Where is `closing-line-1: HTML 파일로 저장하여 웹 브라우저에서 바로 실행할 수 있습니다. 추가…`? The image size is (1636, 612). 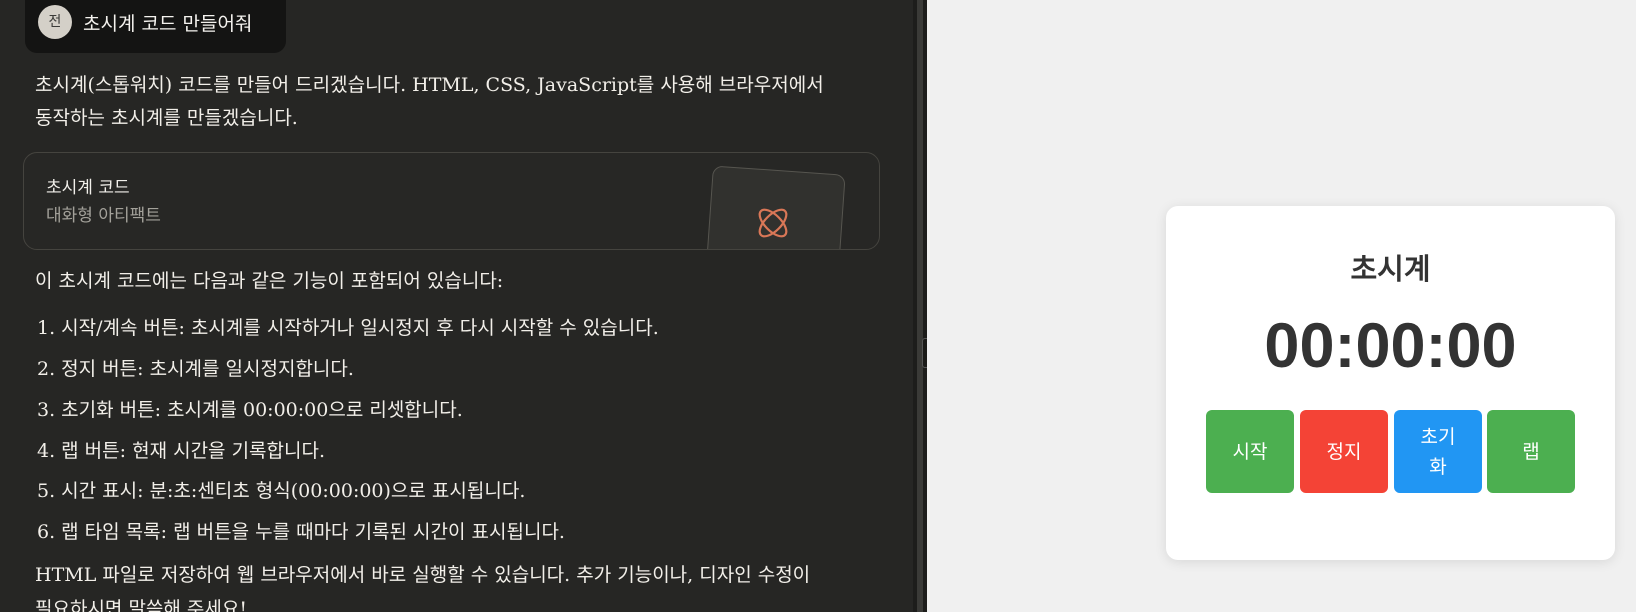
closing-line-1: HTML 파일로 저장하여 웹 브라우저에서 바로 실행할 수 있습니다. 추가… is located at coordinates (423, 575).